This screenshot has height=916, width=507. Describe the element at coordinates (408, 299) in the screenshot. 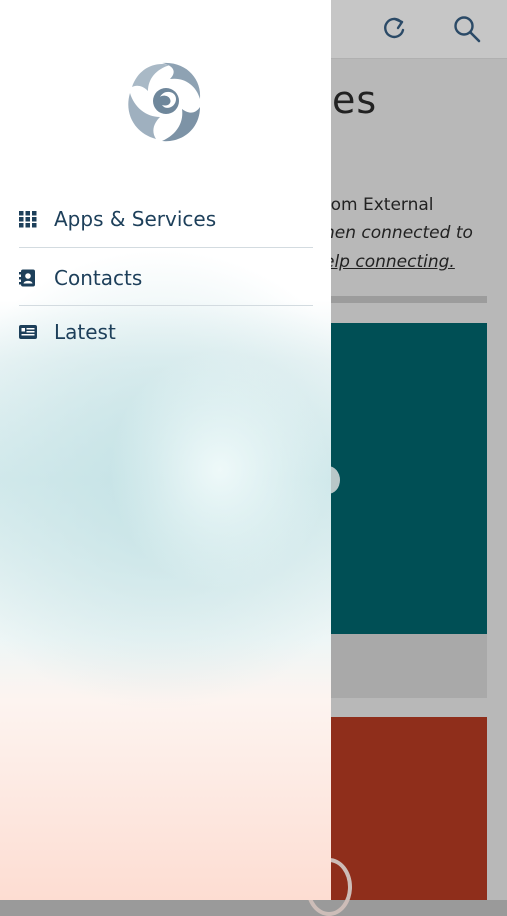

I see `section-divider` at that location.